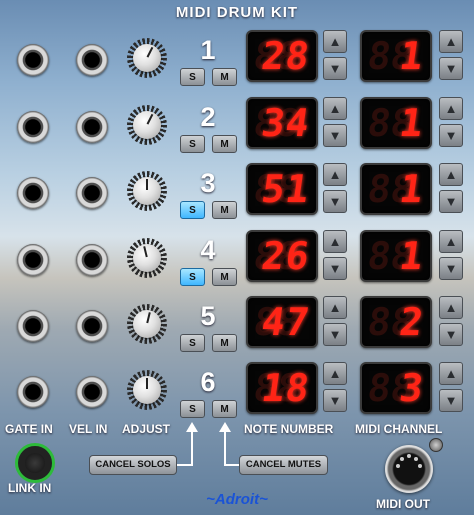 This screenshot has width=474, height=515. I want to click on midi-out-led, so click(436, 445).